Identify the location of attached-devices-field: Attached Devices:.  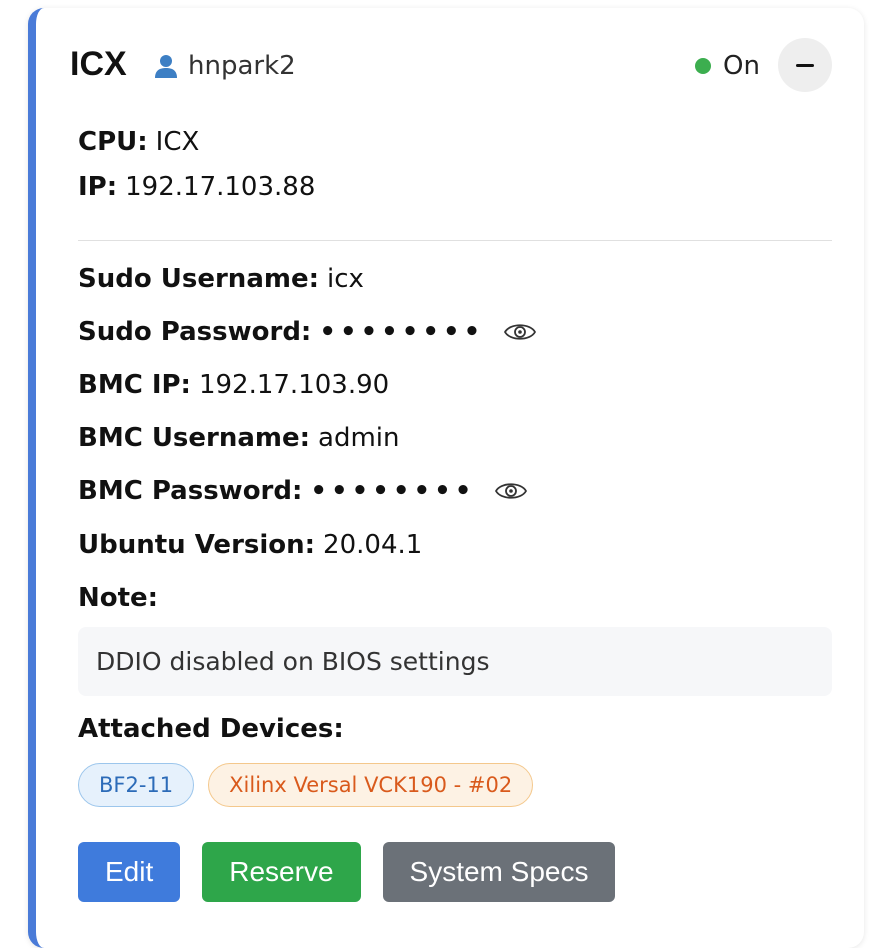
(215, 729).